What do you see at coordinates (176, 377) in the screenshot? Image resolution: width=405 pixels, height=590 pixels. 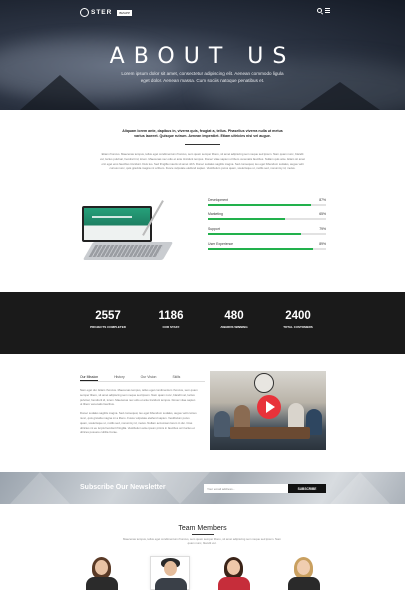 I see `tab-skills: Skills` at bounding box center [176, 377].